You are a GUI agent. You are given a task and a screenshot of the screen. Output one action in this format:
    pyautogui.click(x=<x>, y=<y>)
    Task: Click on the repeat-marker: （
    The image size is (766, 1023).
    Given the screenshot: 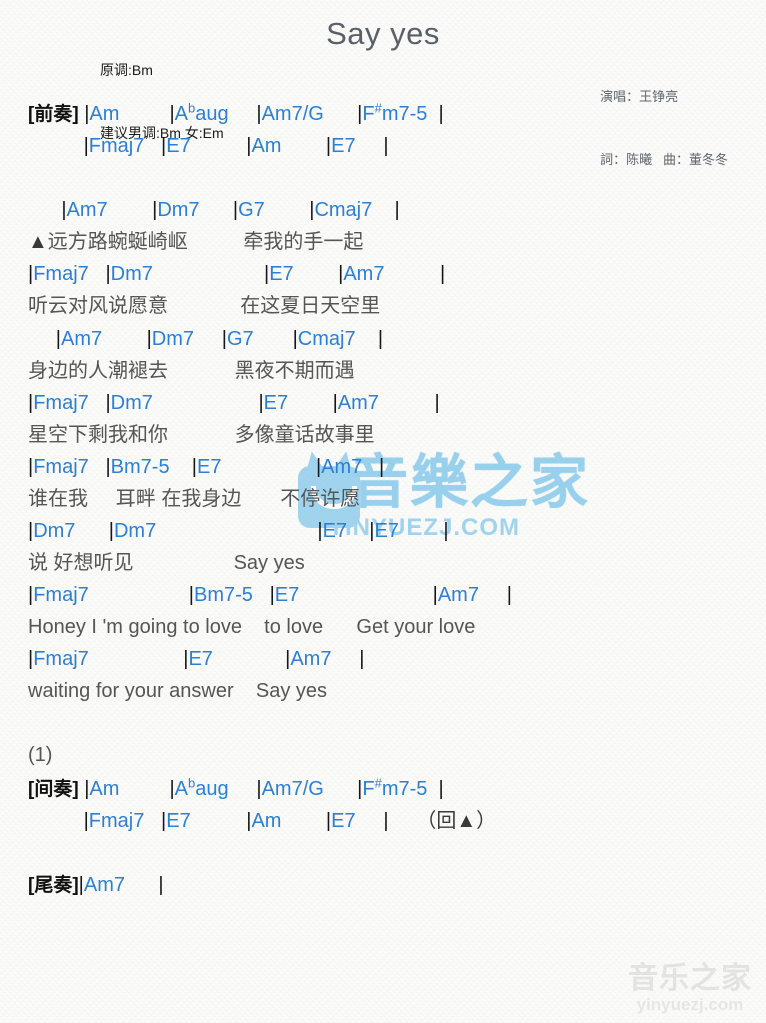 What is the action you would take?
    pyautogui.click(x=426, y=821)
    